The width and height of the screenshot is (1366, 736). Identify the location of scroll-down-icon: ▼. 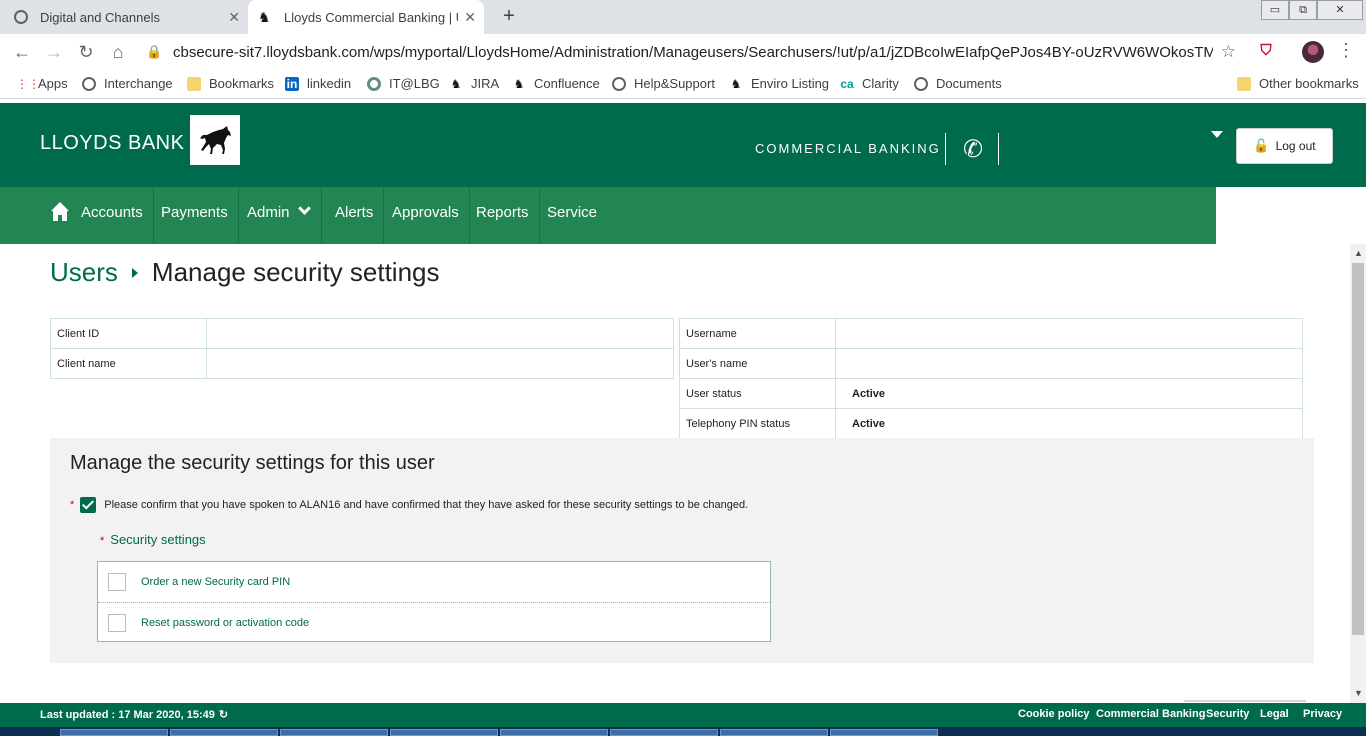
(1358, 693).